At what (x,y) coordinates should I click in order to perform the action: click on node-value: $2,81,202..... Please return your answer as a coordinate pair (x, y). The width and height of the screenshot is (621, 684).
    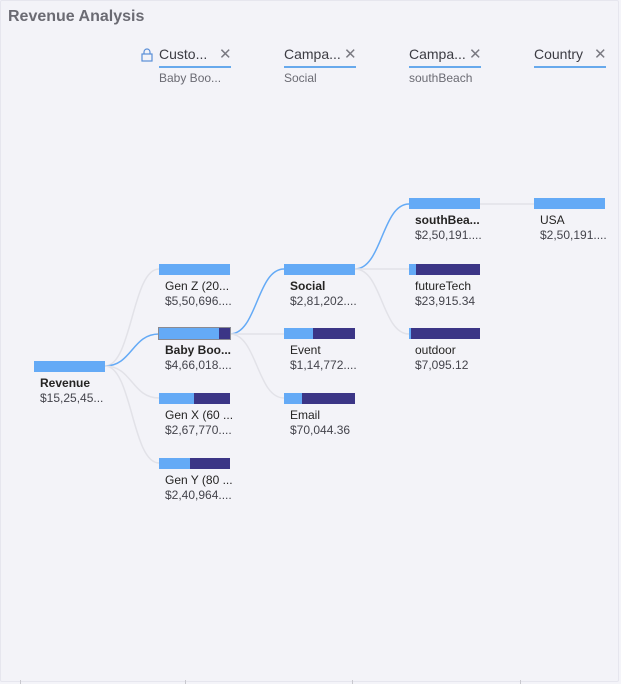
    Looking at the image, I should click on (323, 301).